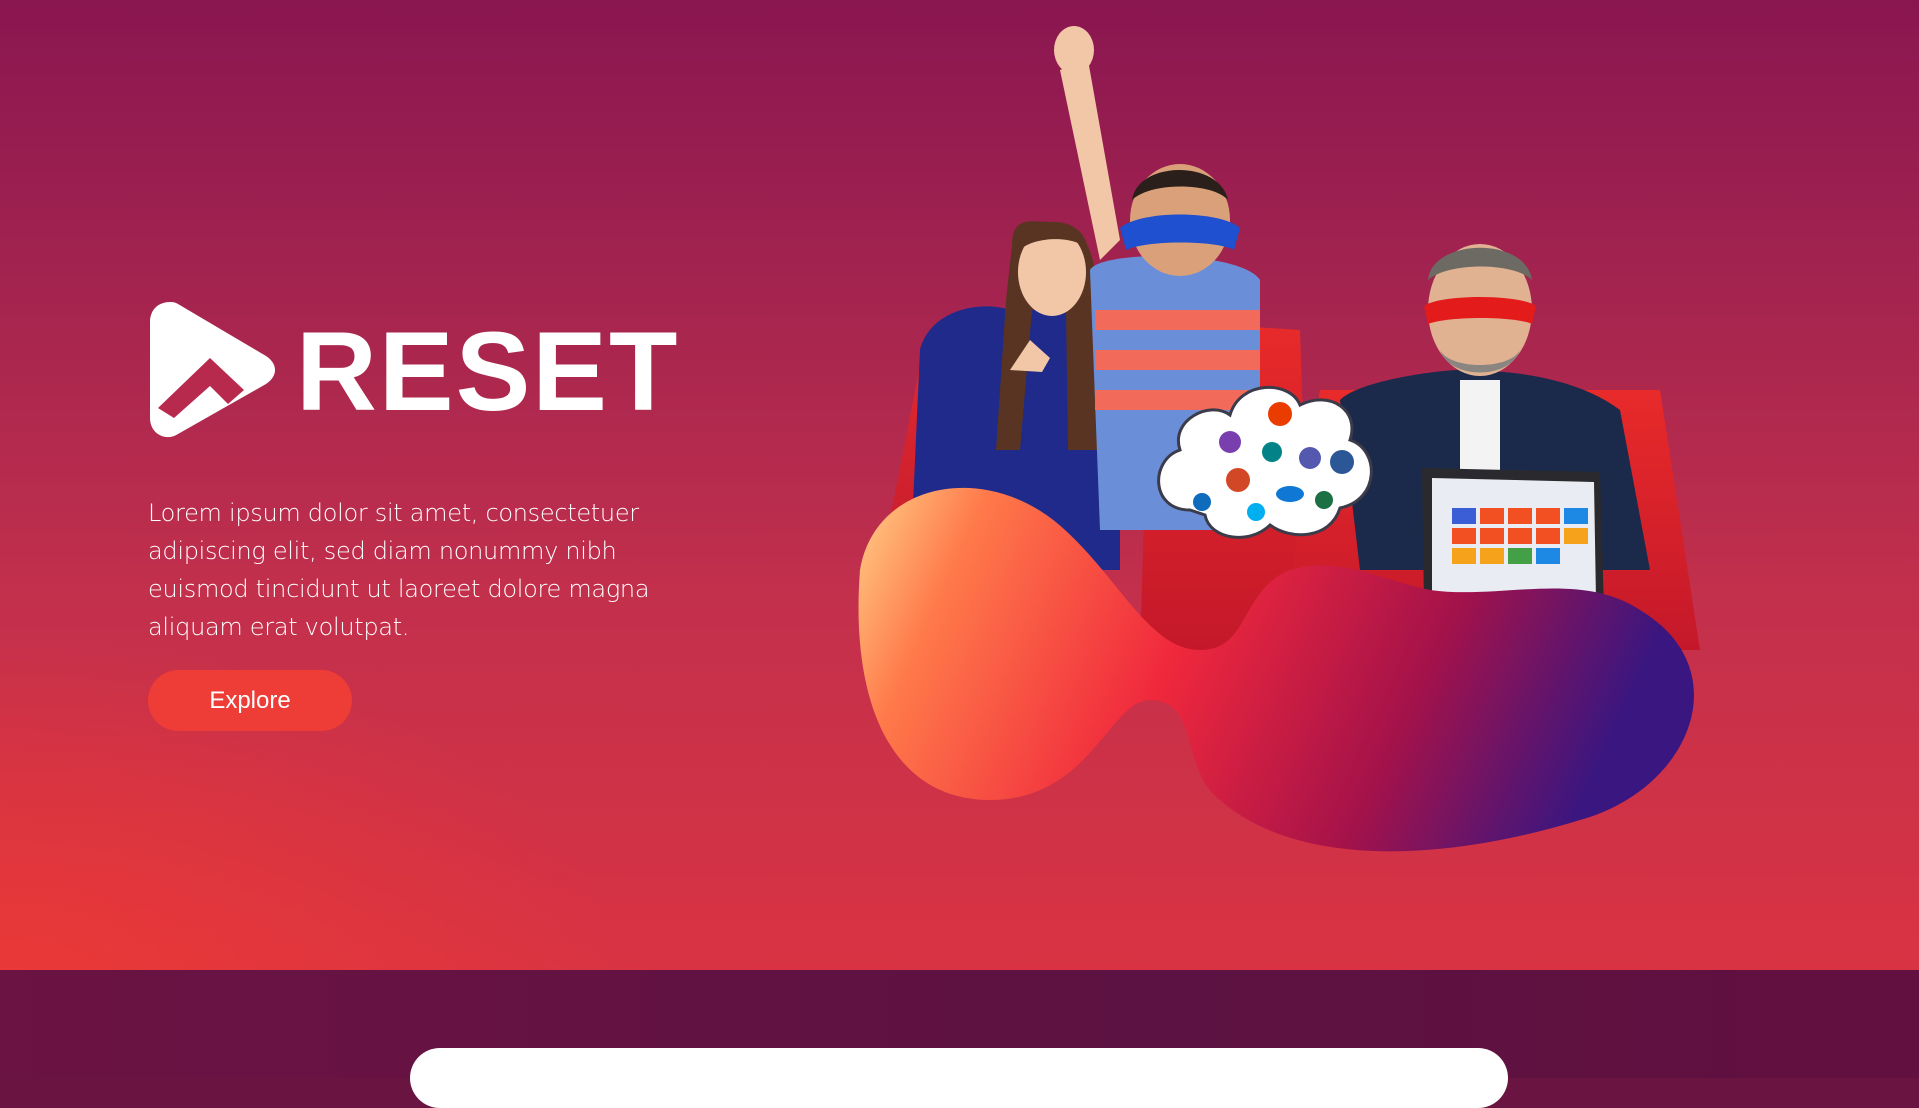 This screenshot has height=1108, width=1919. Describe the element at coordinates (212, 370) in the screenshot. I see `play-arrow-logo-icon` at that location.